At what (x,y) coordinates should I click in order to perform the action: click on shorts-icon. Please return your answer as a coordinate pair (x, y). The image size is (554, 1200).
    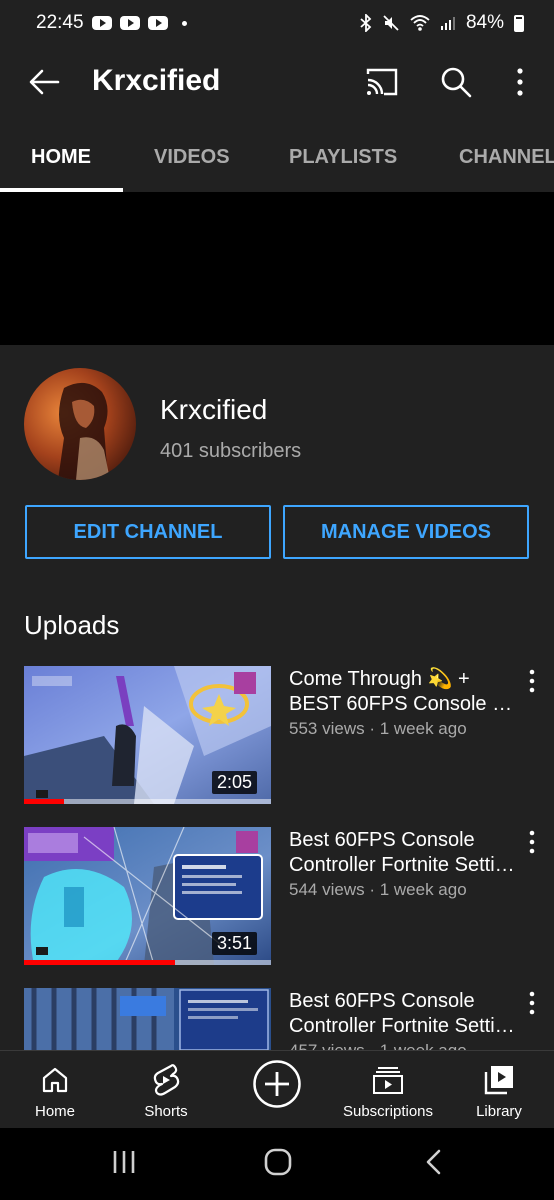
    Looking at the image, I should click on (166, 1080).